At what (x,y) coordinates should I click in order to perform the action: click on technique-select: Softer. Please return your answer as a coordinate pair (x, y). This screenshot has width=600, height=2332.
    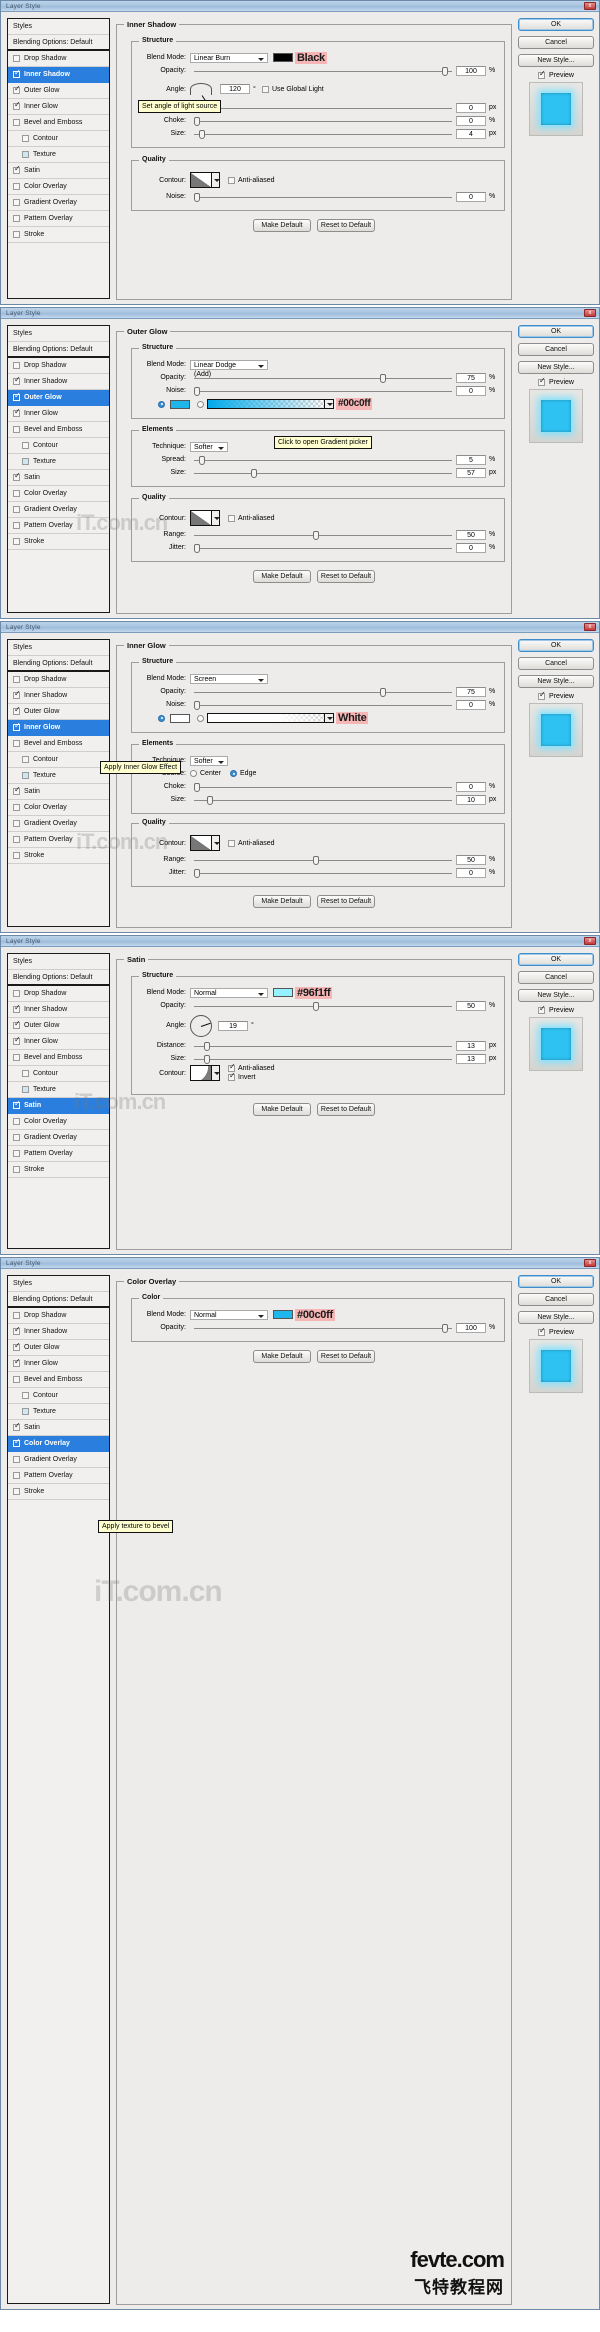
    Looking at the image, I should click on (209, 760).